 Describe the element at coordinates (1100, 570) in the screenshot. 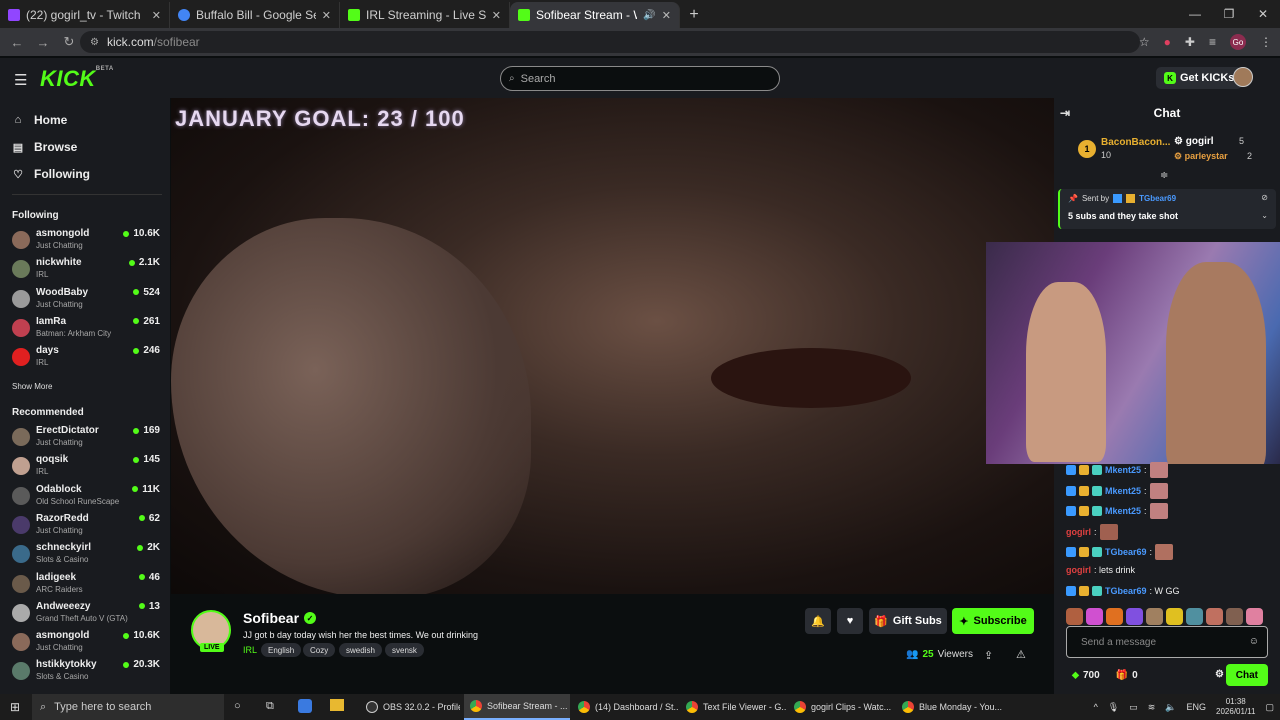

I see `chat-message: gogirl: lets drink` at that location.